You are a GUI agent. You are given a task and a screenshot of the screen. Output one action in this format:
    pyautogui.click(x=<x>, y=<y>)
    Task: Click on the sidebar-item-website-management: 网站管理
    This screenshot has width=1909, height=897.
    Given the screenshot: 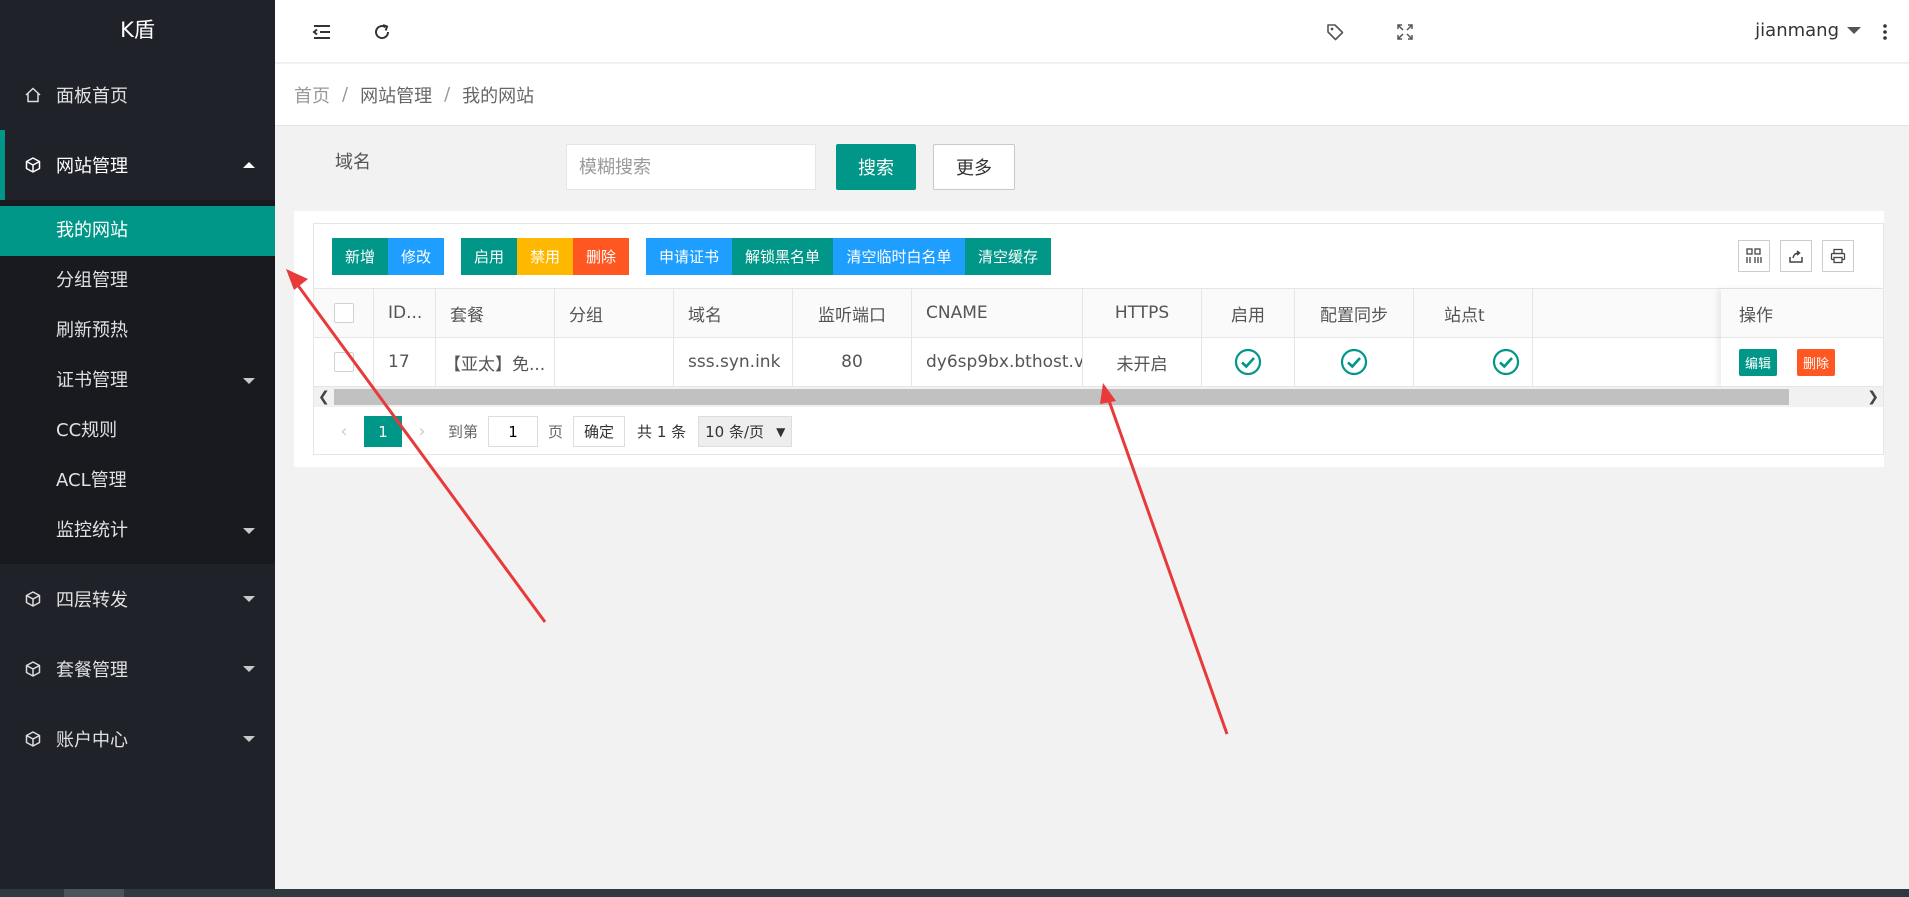 What is the action you would take?
    pyautogui.click(x=137, y=165)
    